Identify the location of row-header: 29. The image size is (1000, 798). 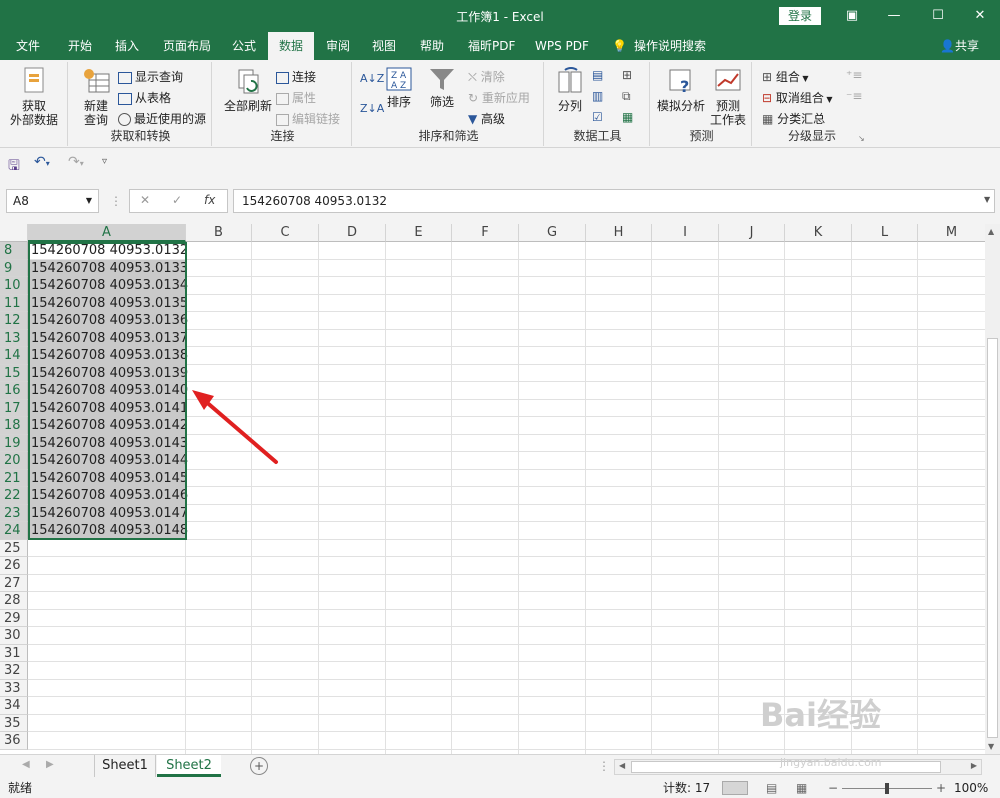
(14, 618).